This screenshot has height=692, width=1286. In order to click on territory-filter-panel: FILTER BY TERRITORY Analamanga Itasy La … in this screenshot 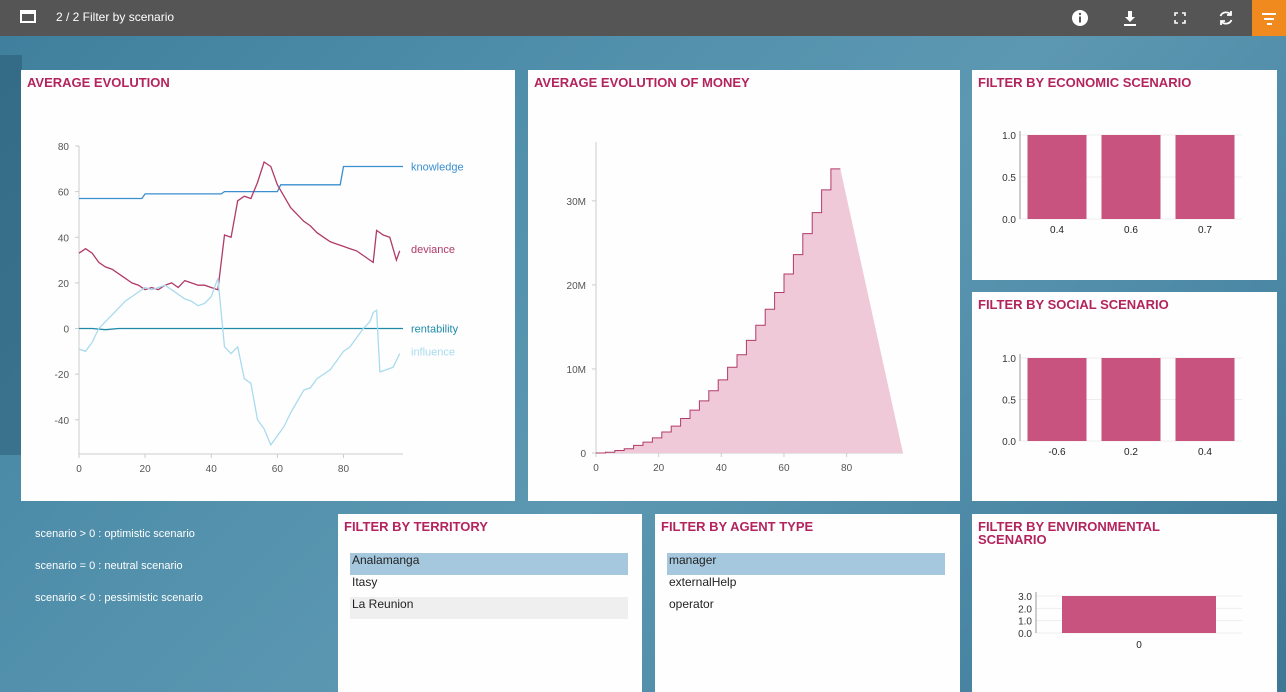, I will do `click(490, 603)`.